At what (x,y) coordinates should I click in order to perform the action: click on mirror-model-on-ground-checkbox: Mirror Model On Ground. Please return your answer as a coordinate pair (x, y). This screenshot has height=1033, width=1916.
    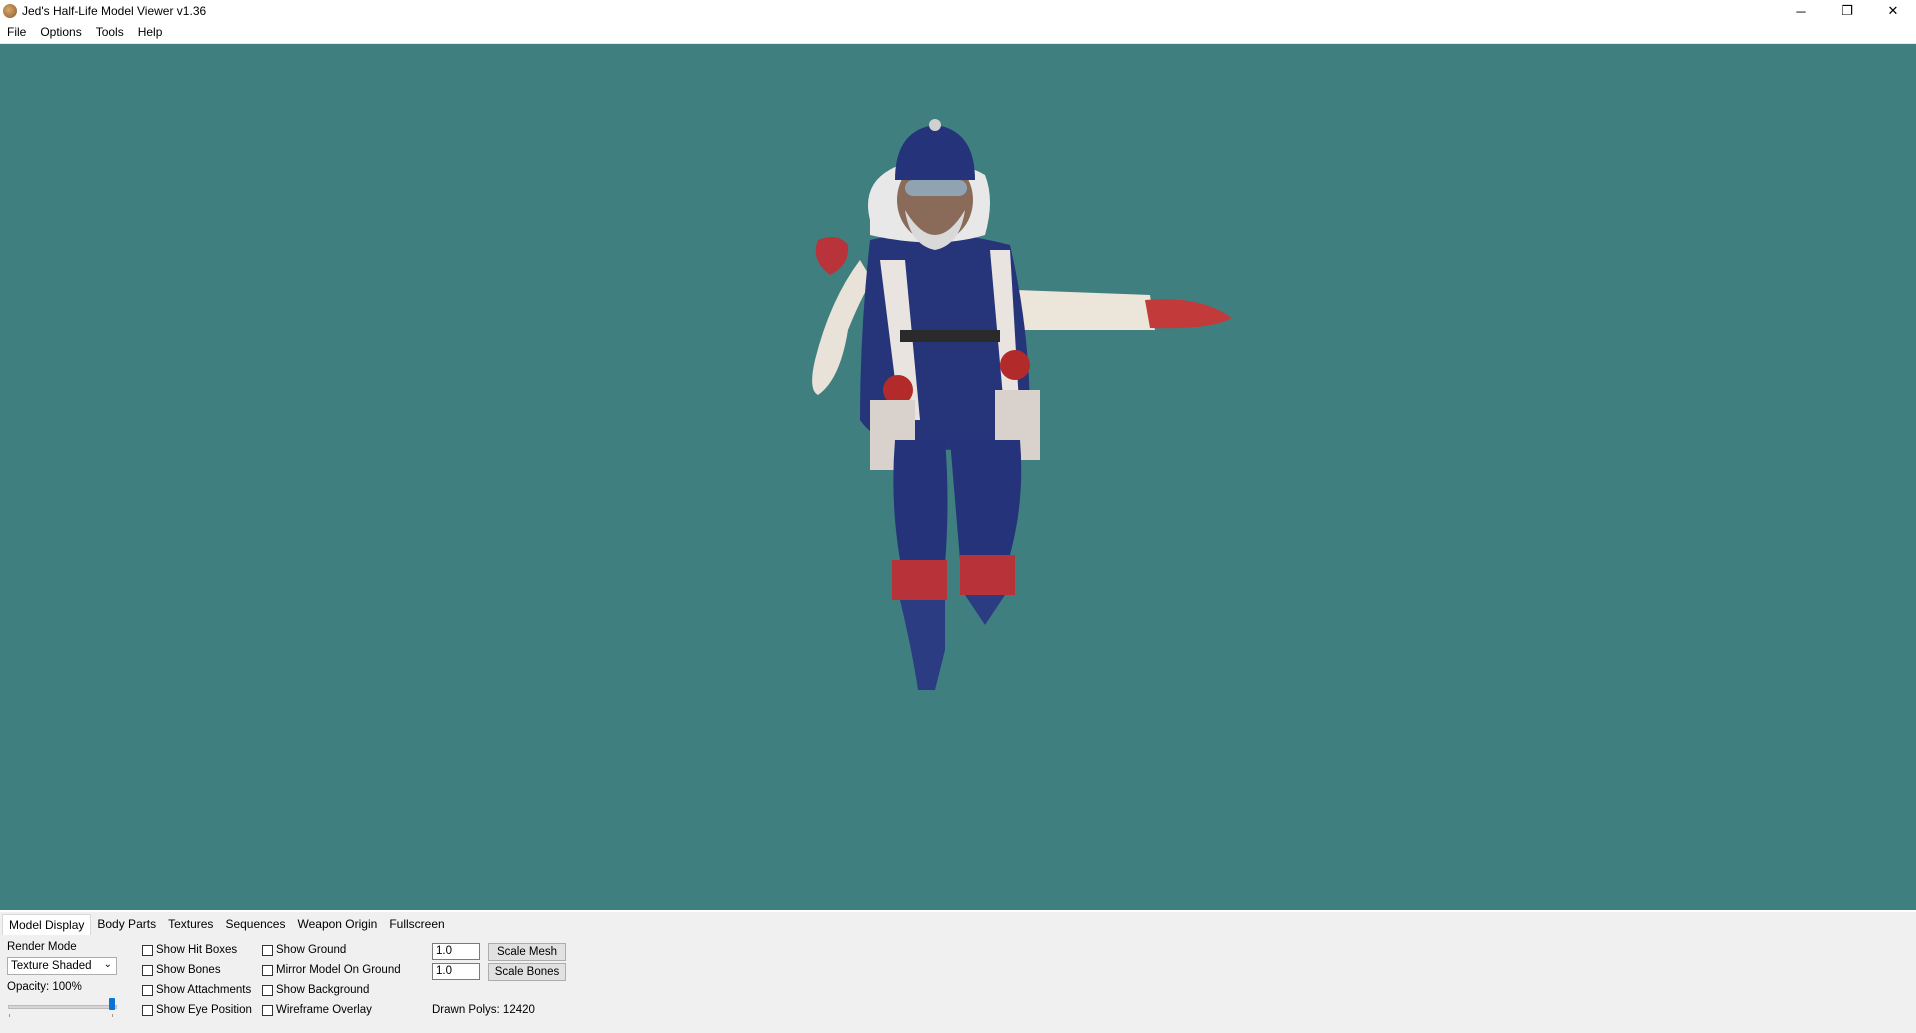
    Looking at the image, I should click on (331, 970).